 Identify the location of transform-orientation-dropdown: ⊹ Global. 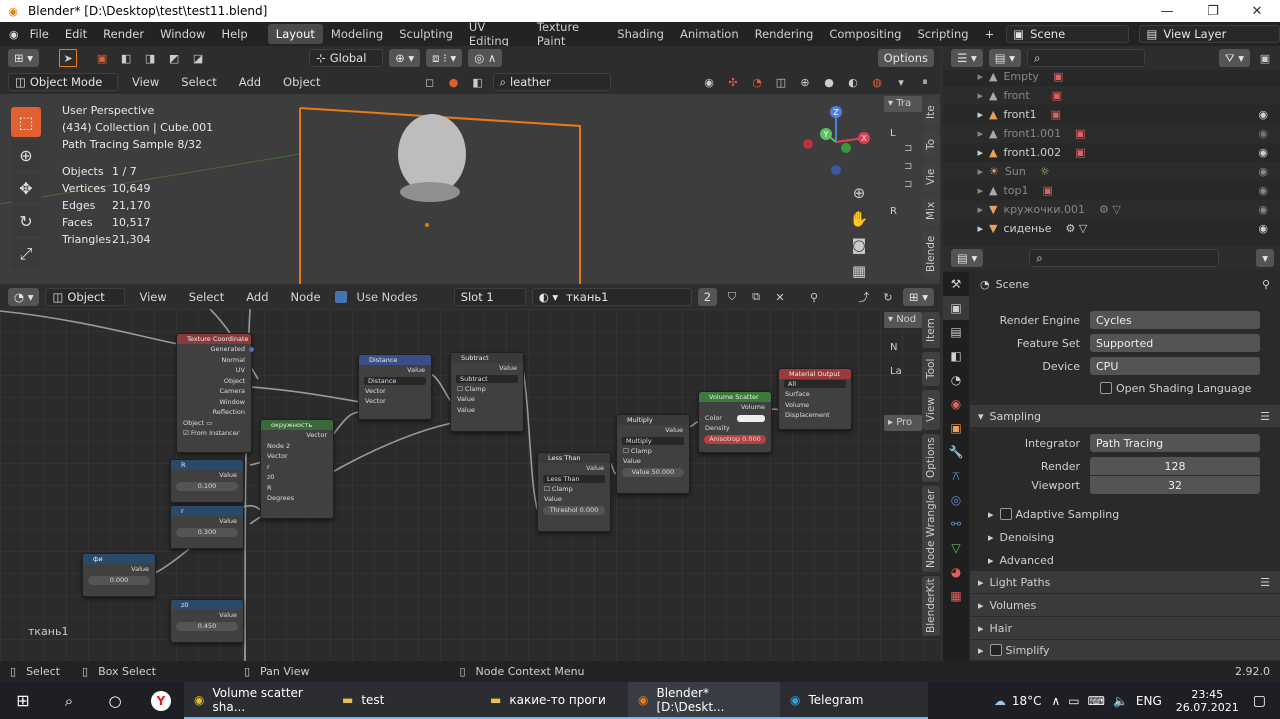
(346, 58).